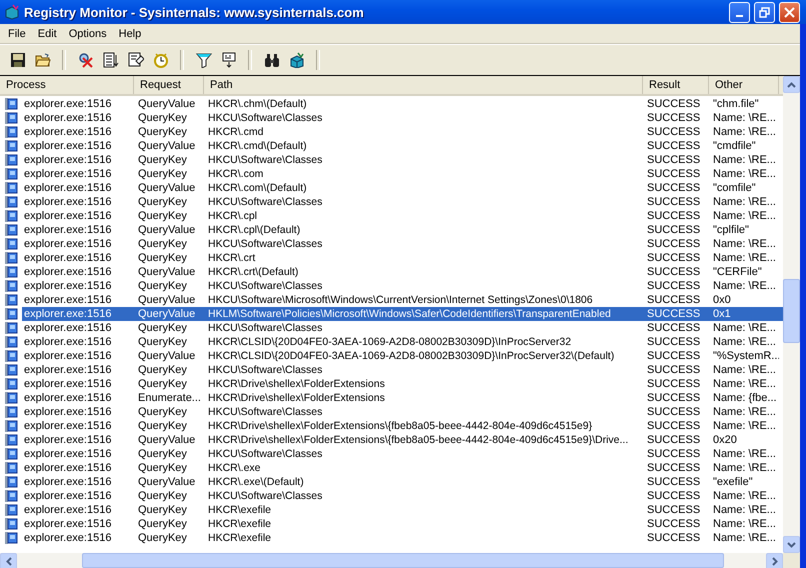 The width and height of the screenshot is (806, 568). What do you see at coordinates (409, 314) in the screenshot?
I see `path-cell-text: HKLM\Software\Policies\Microsoft\Windows\Safer\CodeIdentifiers\TransparentEnabled` at bounding box center [409, 314].